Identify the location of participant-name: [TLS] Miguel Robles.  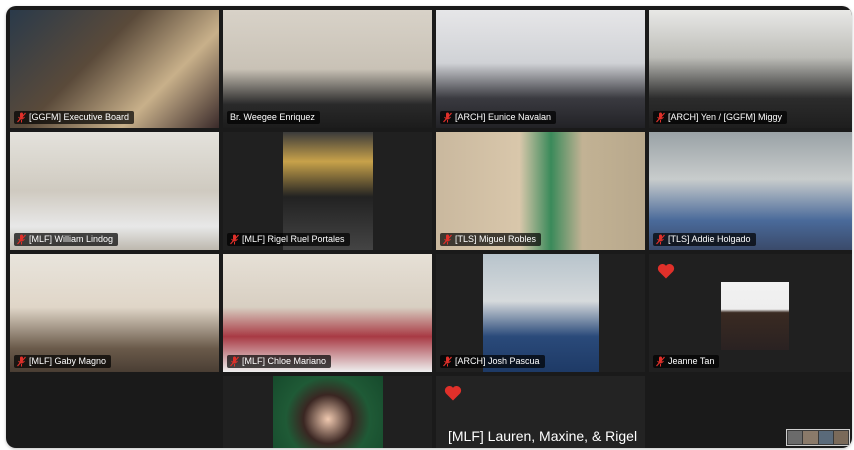
(496, 239).